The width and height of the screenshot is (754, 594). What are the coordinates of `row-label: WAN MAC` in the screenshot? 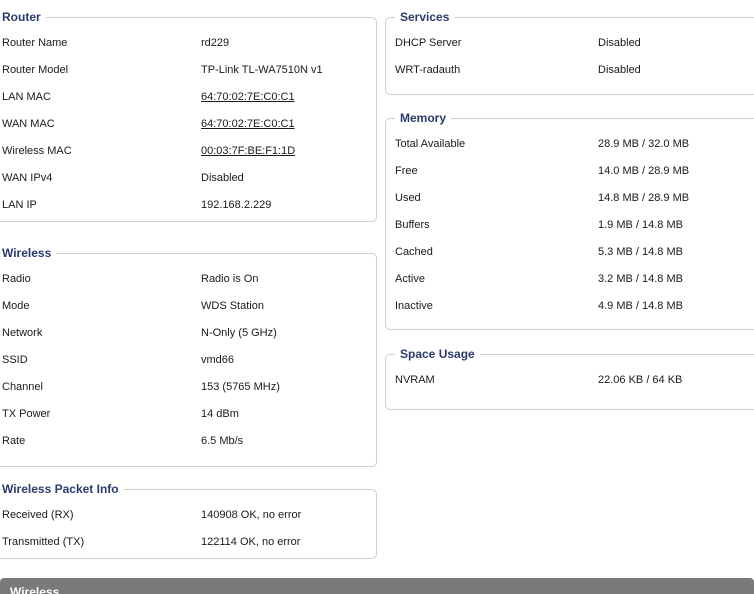 It's located at (28, 124).